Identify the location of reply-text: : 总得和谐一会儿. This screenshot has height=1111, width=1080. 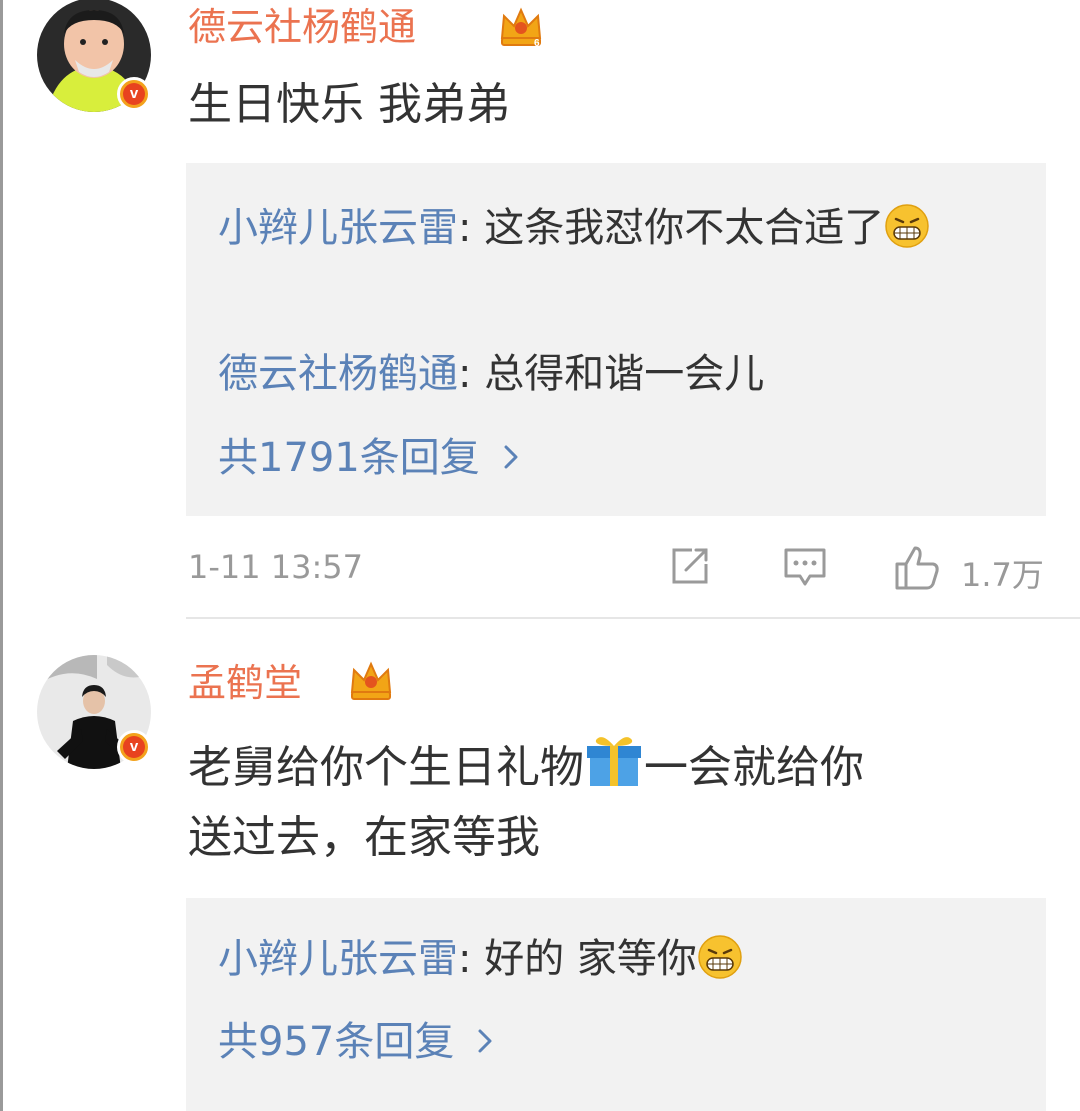
(611, 374).